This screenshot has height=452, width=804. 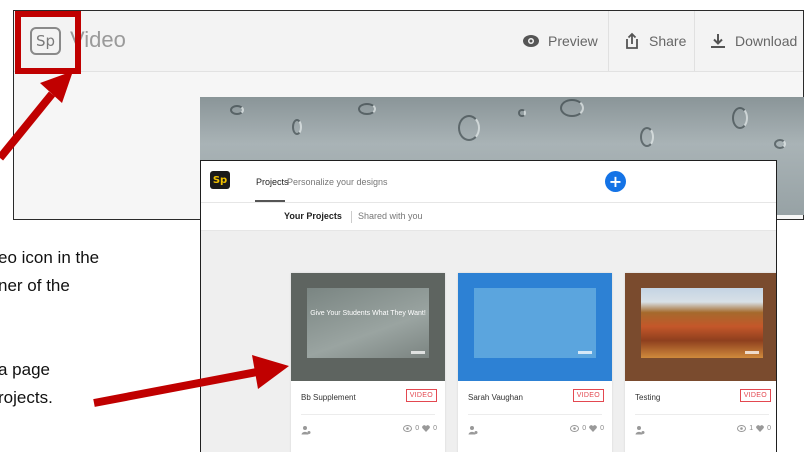 I want to click on spark-logo-icon: Sp, so click(x=220, y=180).